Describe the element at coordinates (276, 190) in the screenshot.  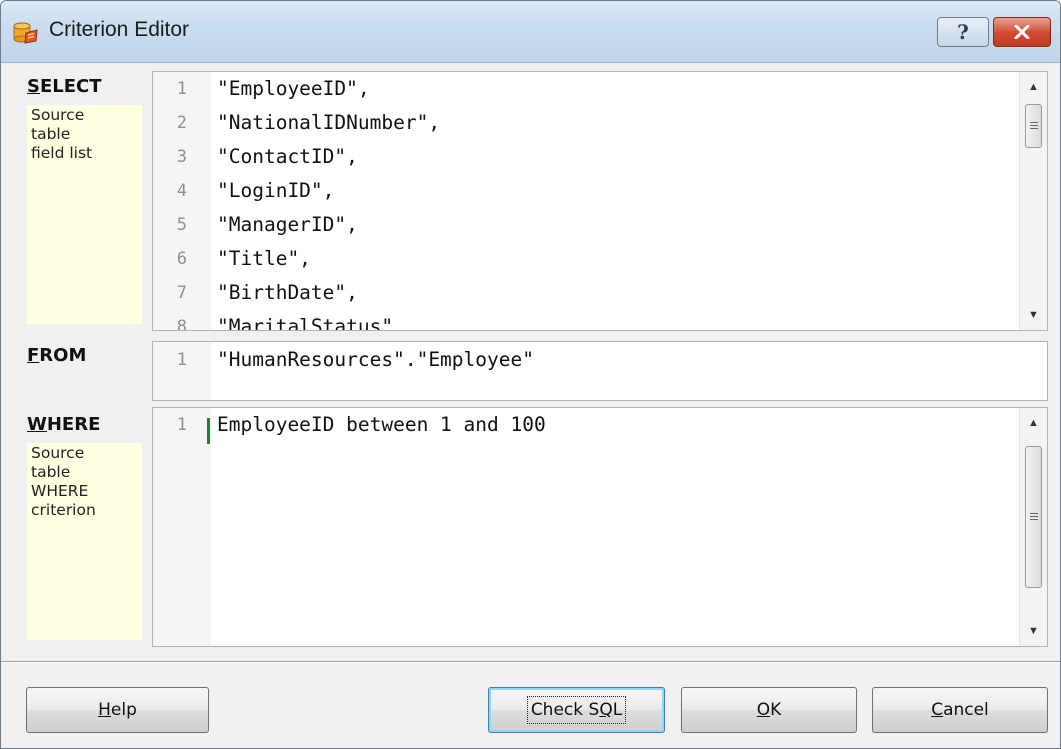
I see `code-text: "LoginID",` at that location.